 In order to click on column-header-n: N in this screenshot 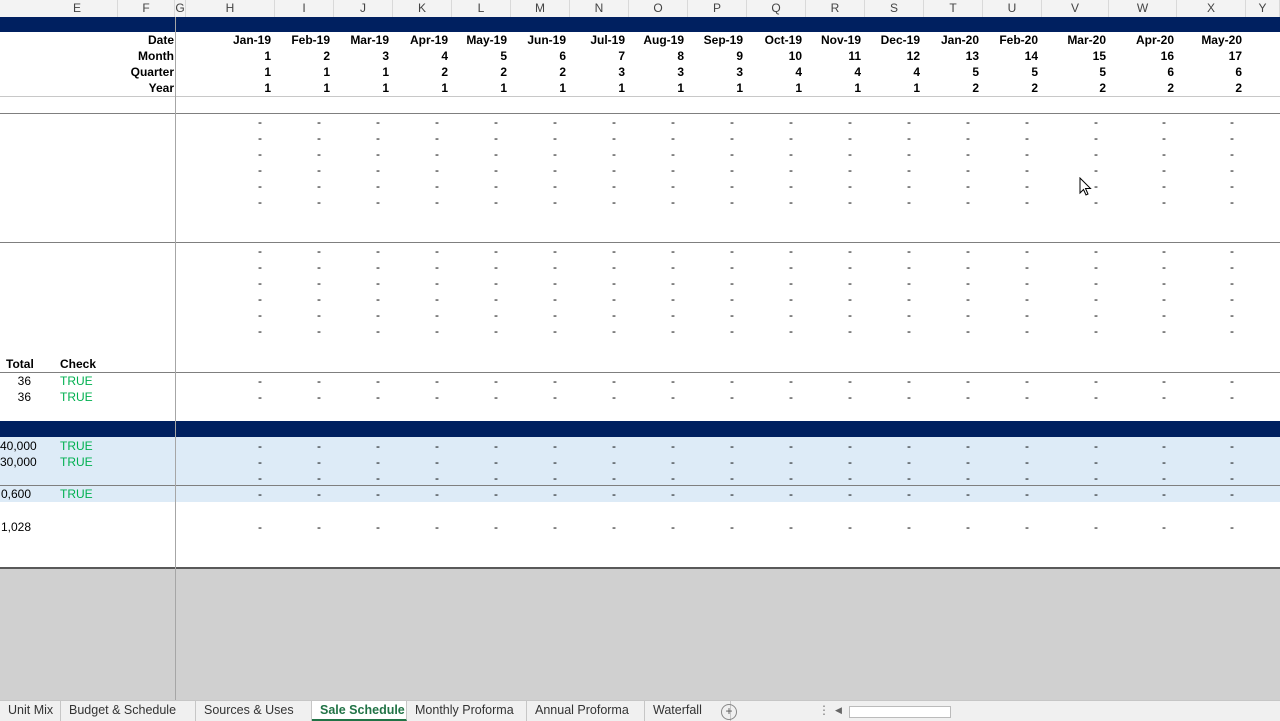, I will do `click(599, 8)`.